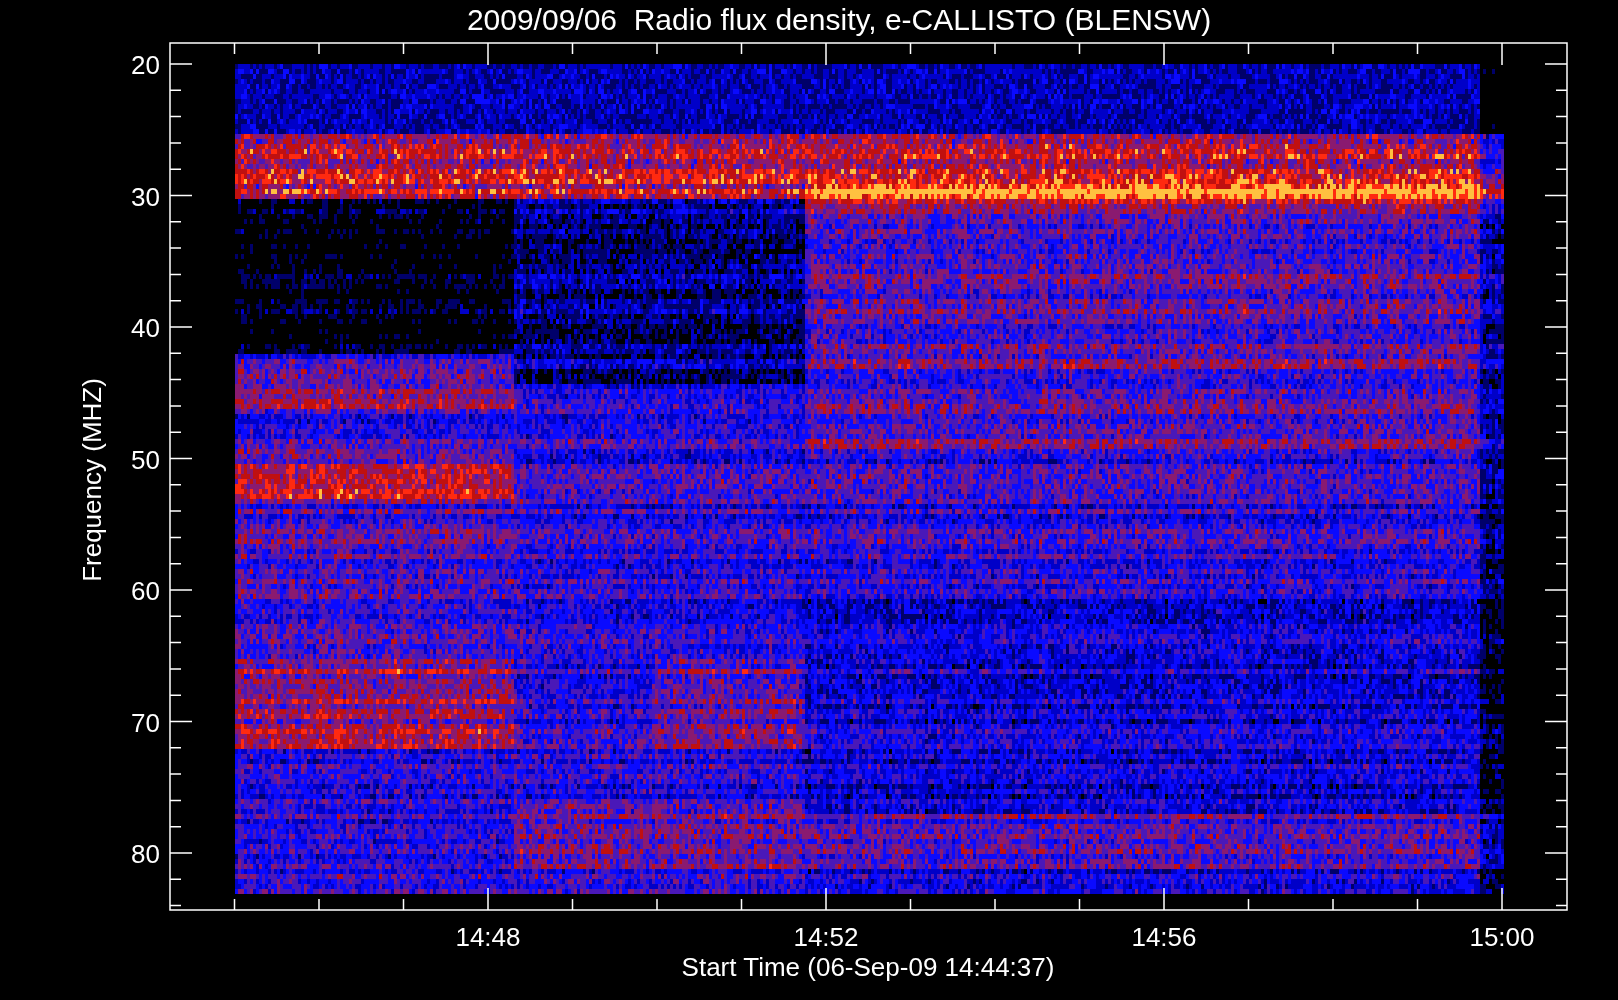 The width and height of the screenshot is (1618, 1000). I want to click on y-tick-label: 40, so click(145, 328).